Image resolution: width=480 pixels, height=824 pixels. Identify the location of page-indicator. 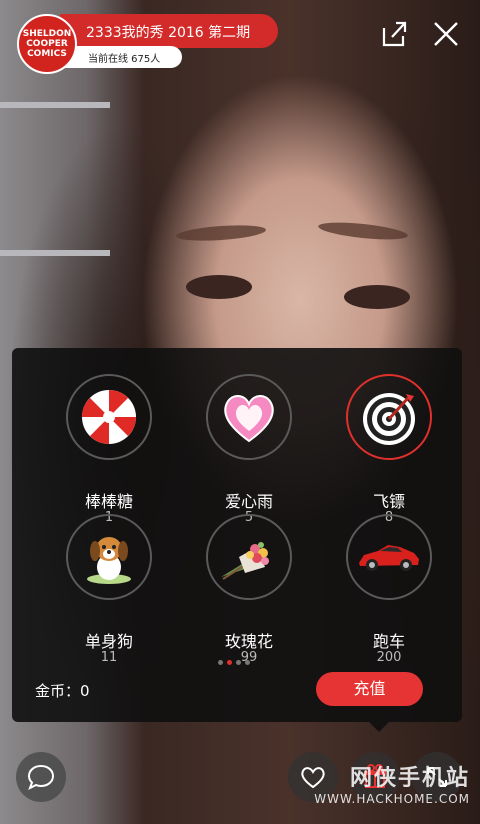
(234, 662).